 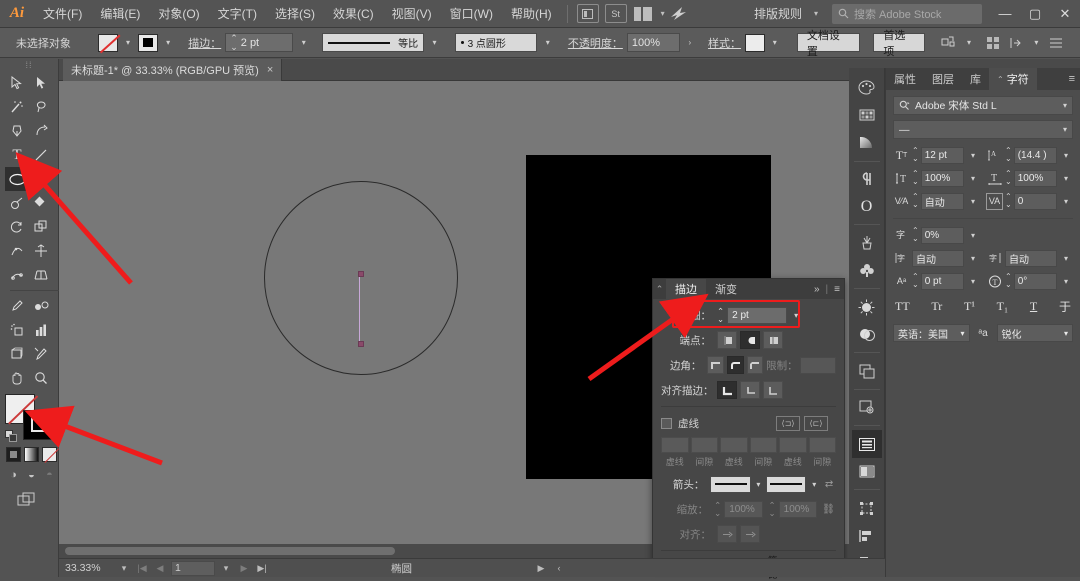 What do you see at coordinates (1016, 43) in the screenshot?
I see `arrange-icon` at bounding box center [1016, 43].